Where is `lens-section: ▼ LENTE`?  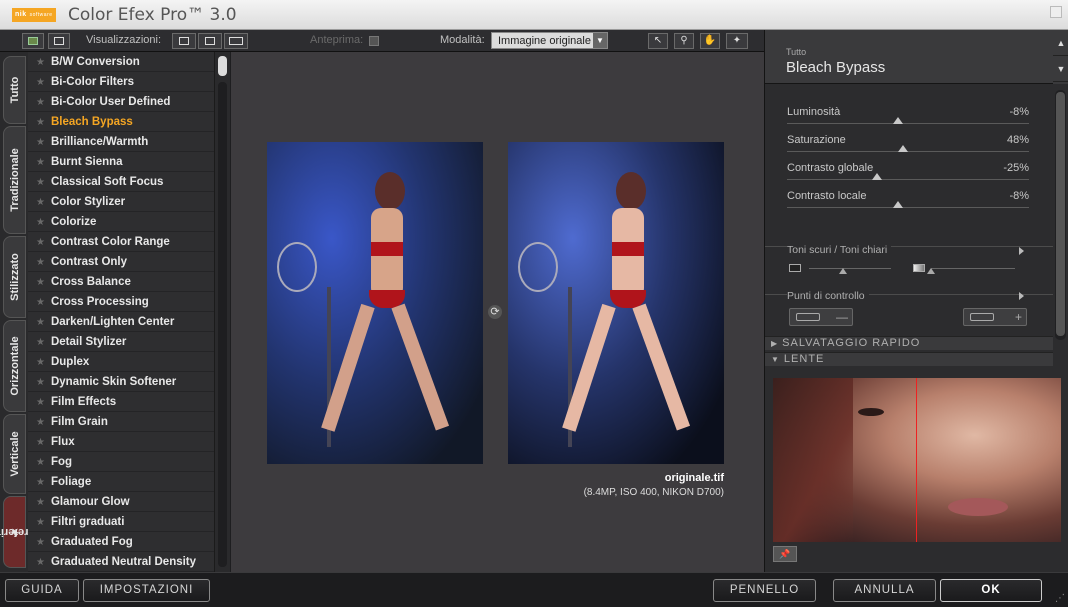
lens-section: ▼ LENTE is located at coordinates (909, 359).